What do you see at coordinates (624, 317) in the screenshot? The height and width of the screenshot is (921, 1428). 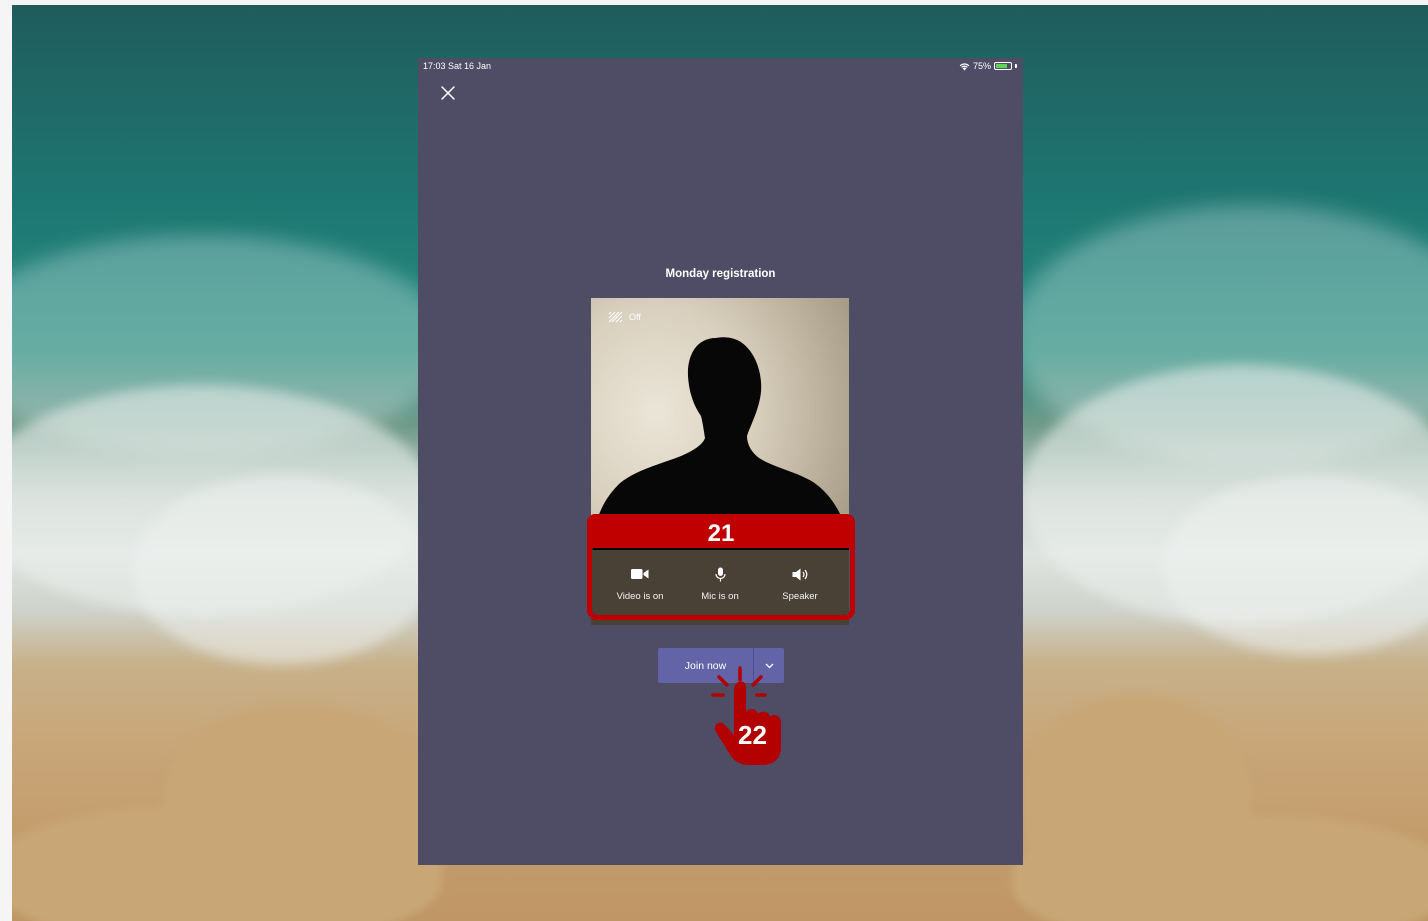 I see `background-effects-toggle: Off` at bounding box center [624, 317].